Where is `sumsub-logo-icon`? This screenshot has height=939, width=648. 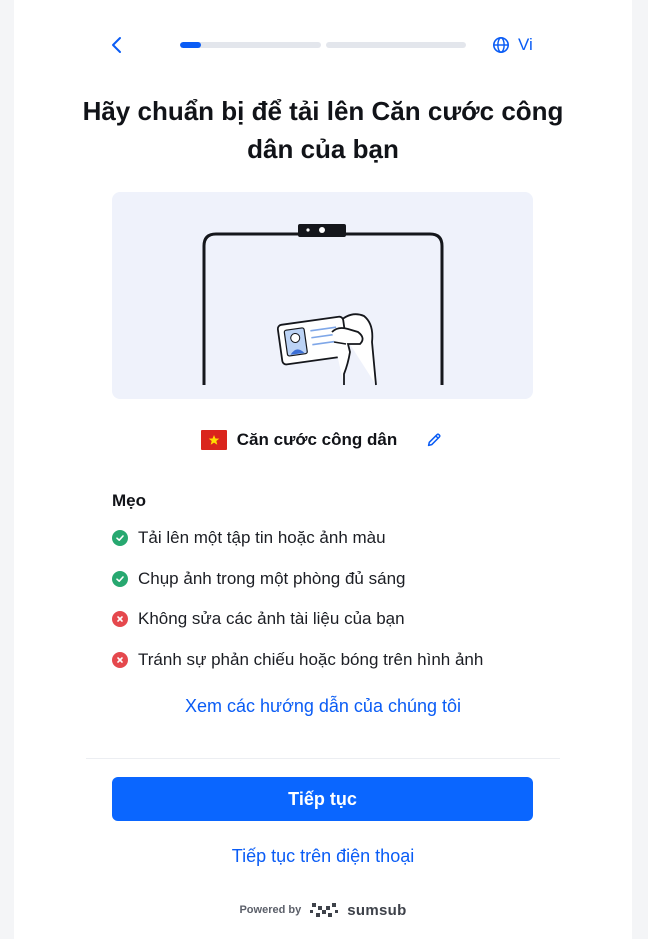 sumsub-logo-icon is located at coordinates (324, 910).